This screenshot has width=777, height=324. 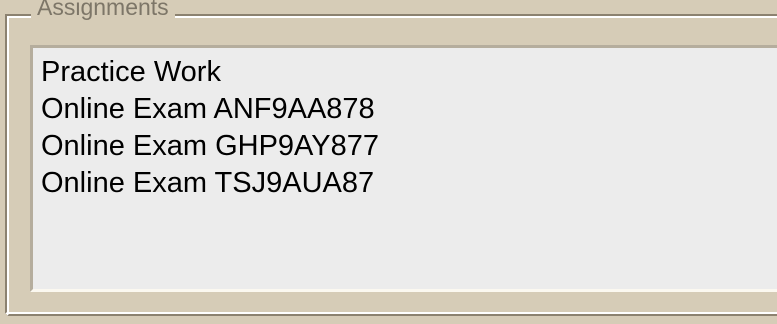 What do you see at coordinates (405, 183) in the screenshot?
I see `list-item-online-exam-tsj9aua87: Online Exam TSJ9AUA87` at bounding box center [405, 183].